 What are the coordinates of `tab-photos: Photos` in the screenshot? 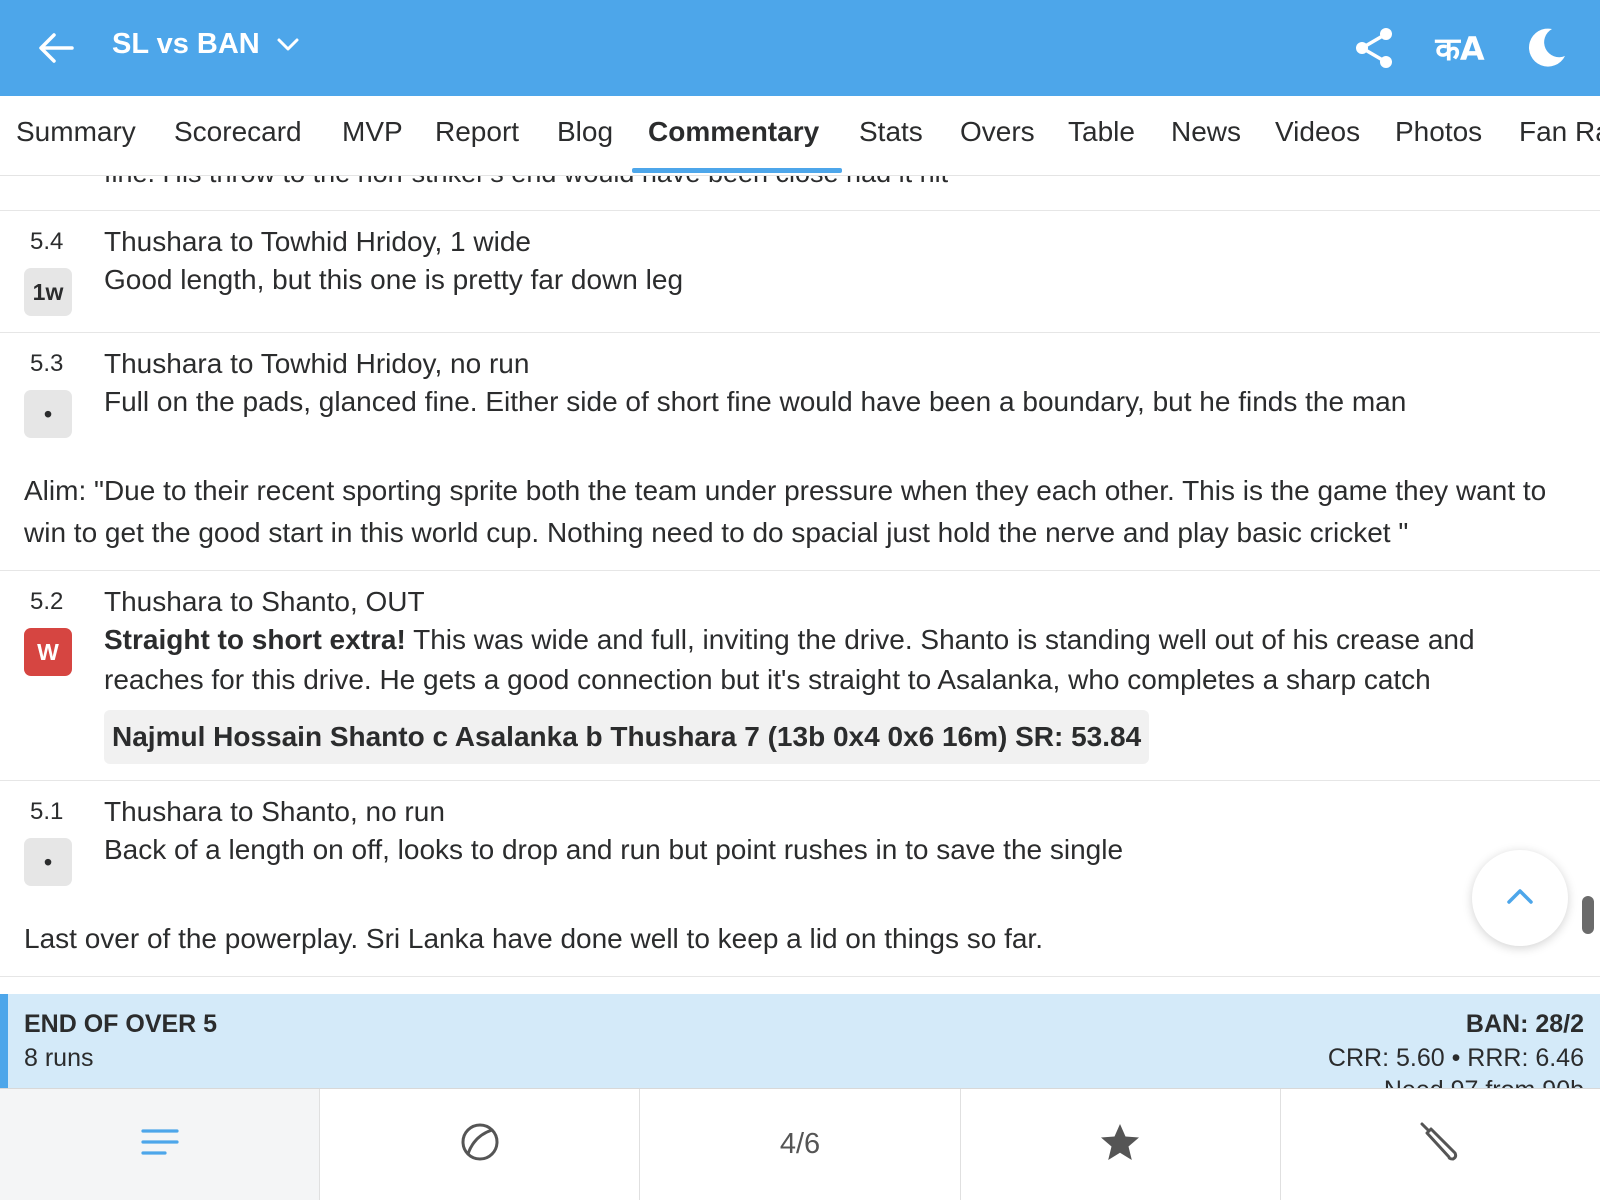 It's located at (1438, 132).